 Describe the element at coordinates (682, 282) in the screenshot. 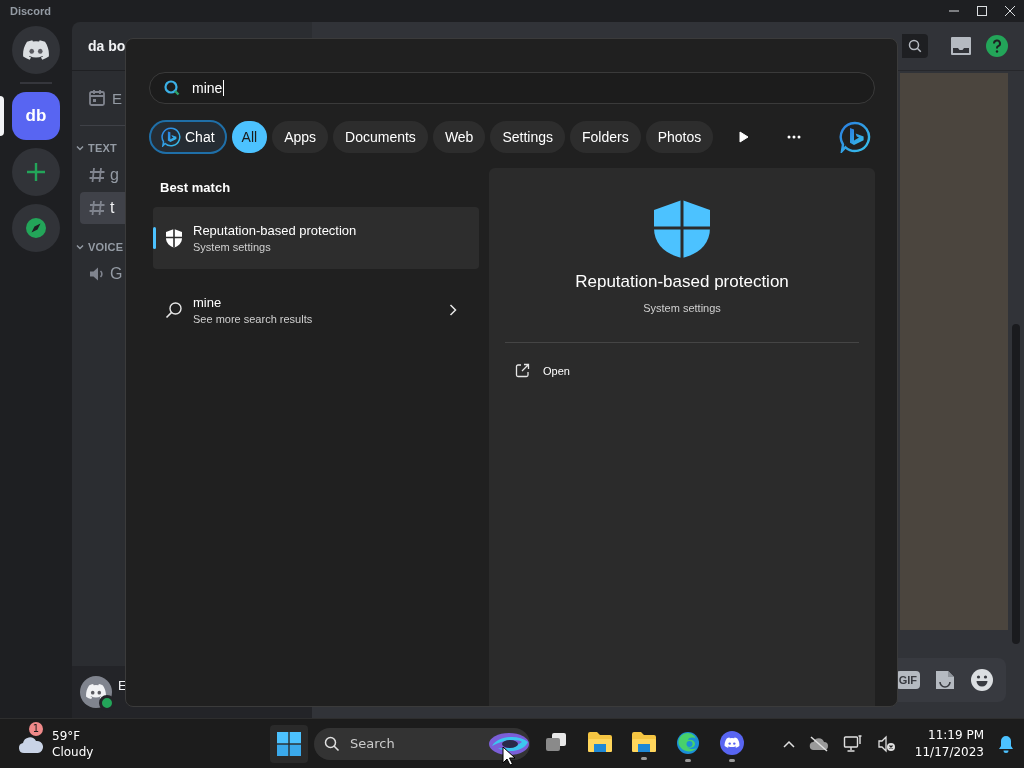

I see `preview-title: Reputation-based protection` at that location.